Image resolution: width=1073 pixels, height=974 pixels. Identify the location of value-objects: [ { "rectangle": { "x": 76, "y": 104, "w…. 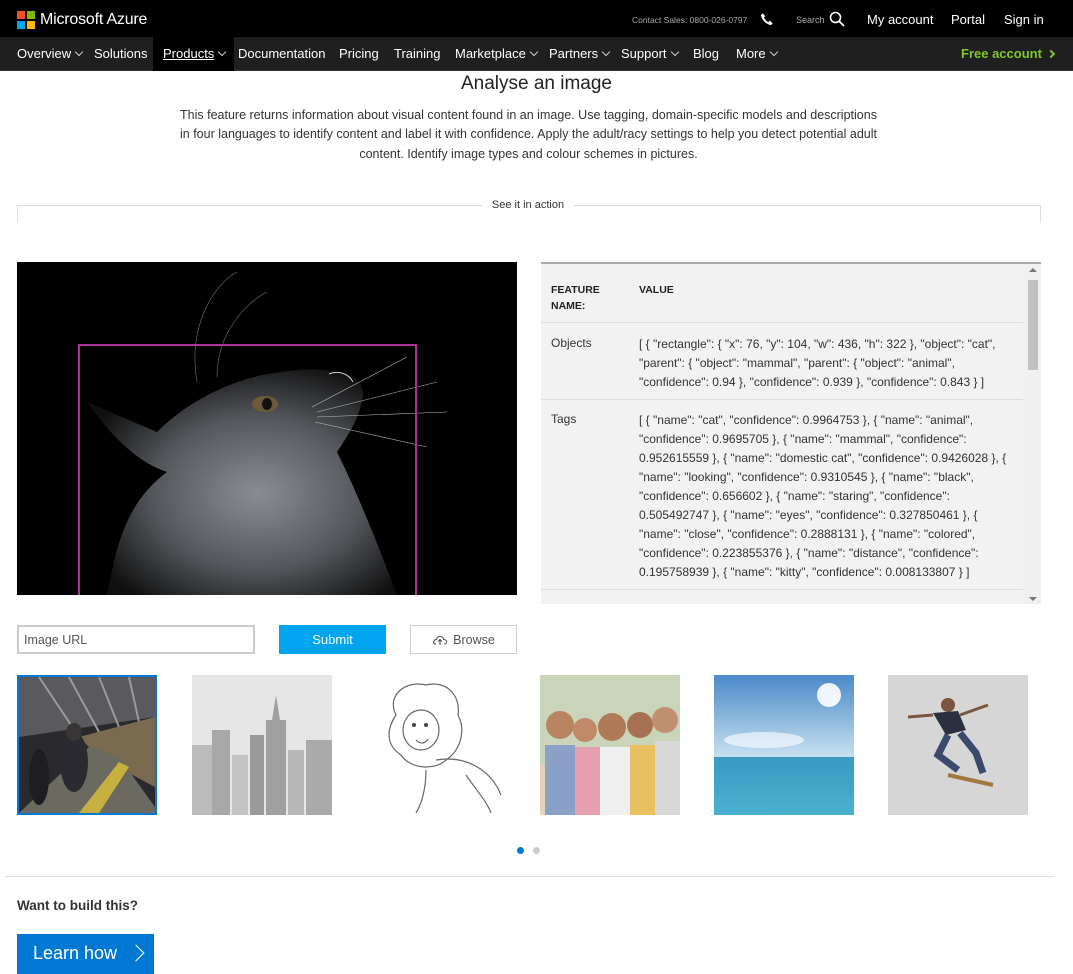
(817, 363).